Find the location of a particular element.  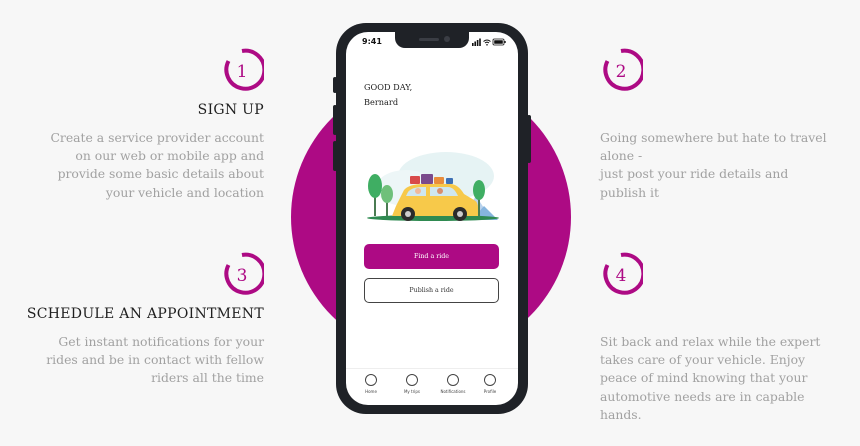

phone-notch is located at coordinates (432, 40).